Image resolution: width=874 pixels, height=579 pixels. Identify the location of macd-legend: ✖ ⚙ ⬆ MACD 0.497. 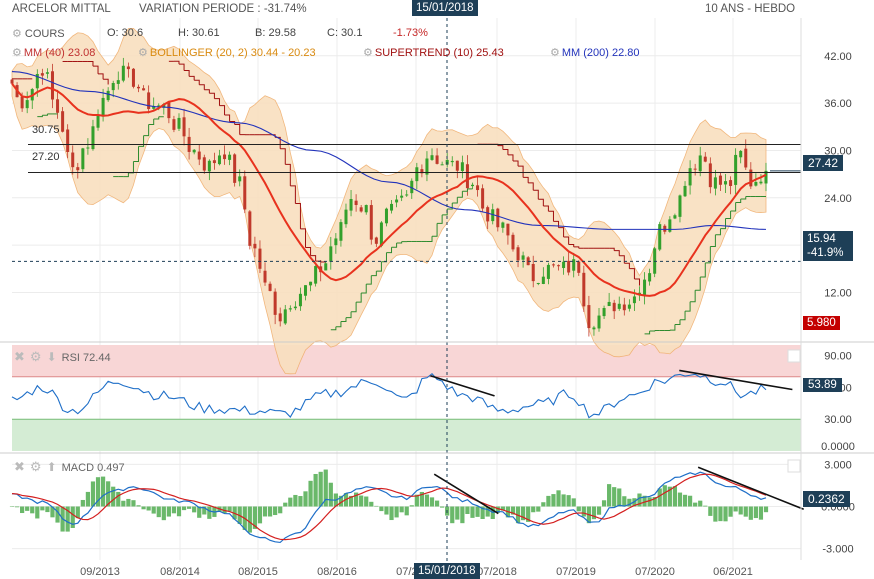
(69, 467).